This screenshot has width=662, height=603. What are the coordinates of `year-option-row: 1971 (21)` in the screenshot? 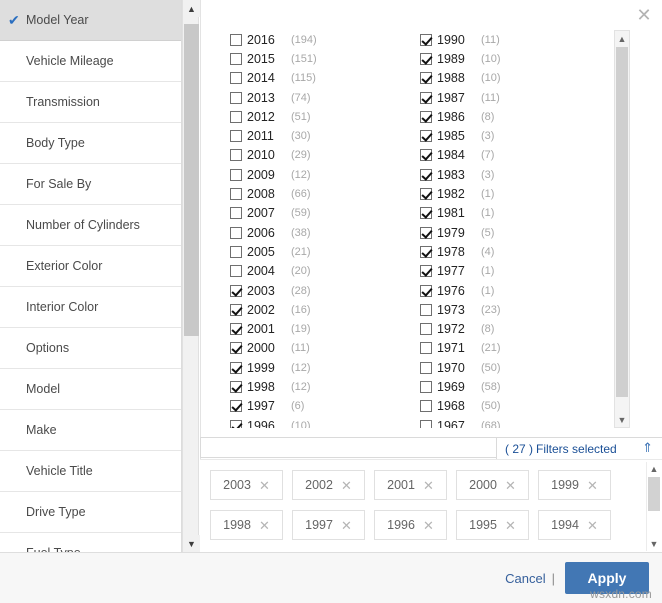 It's located at (512, 348).